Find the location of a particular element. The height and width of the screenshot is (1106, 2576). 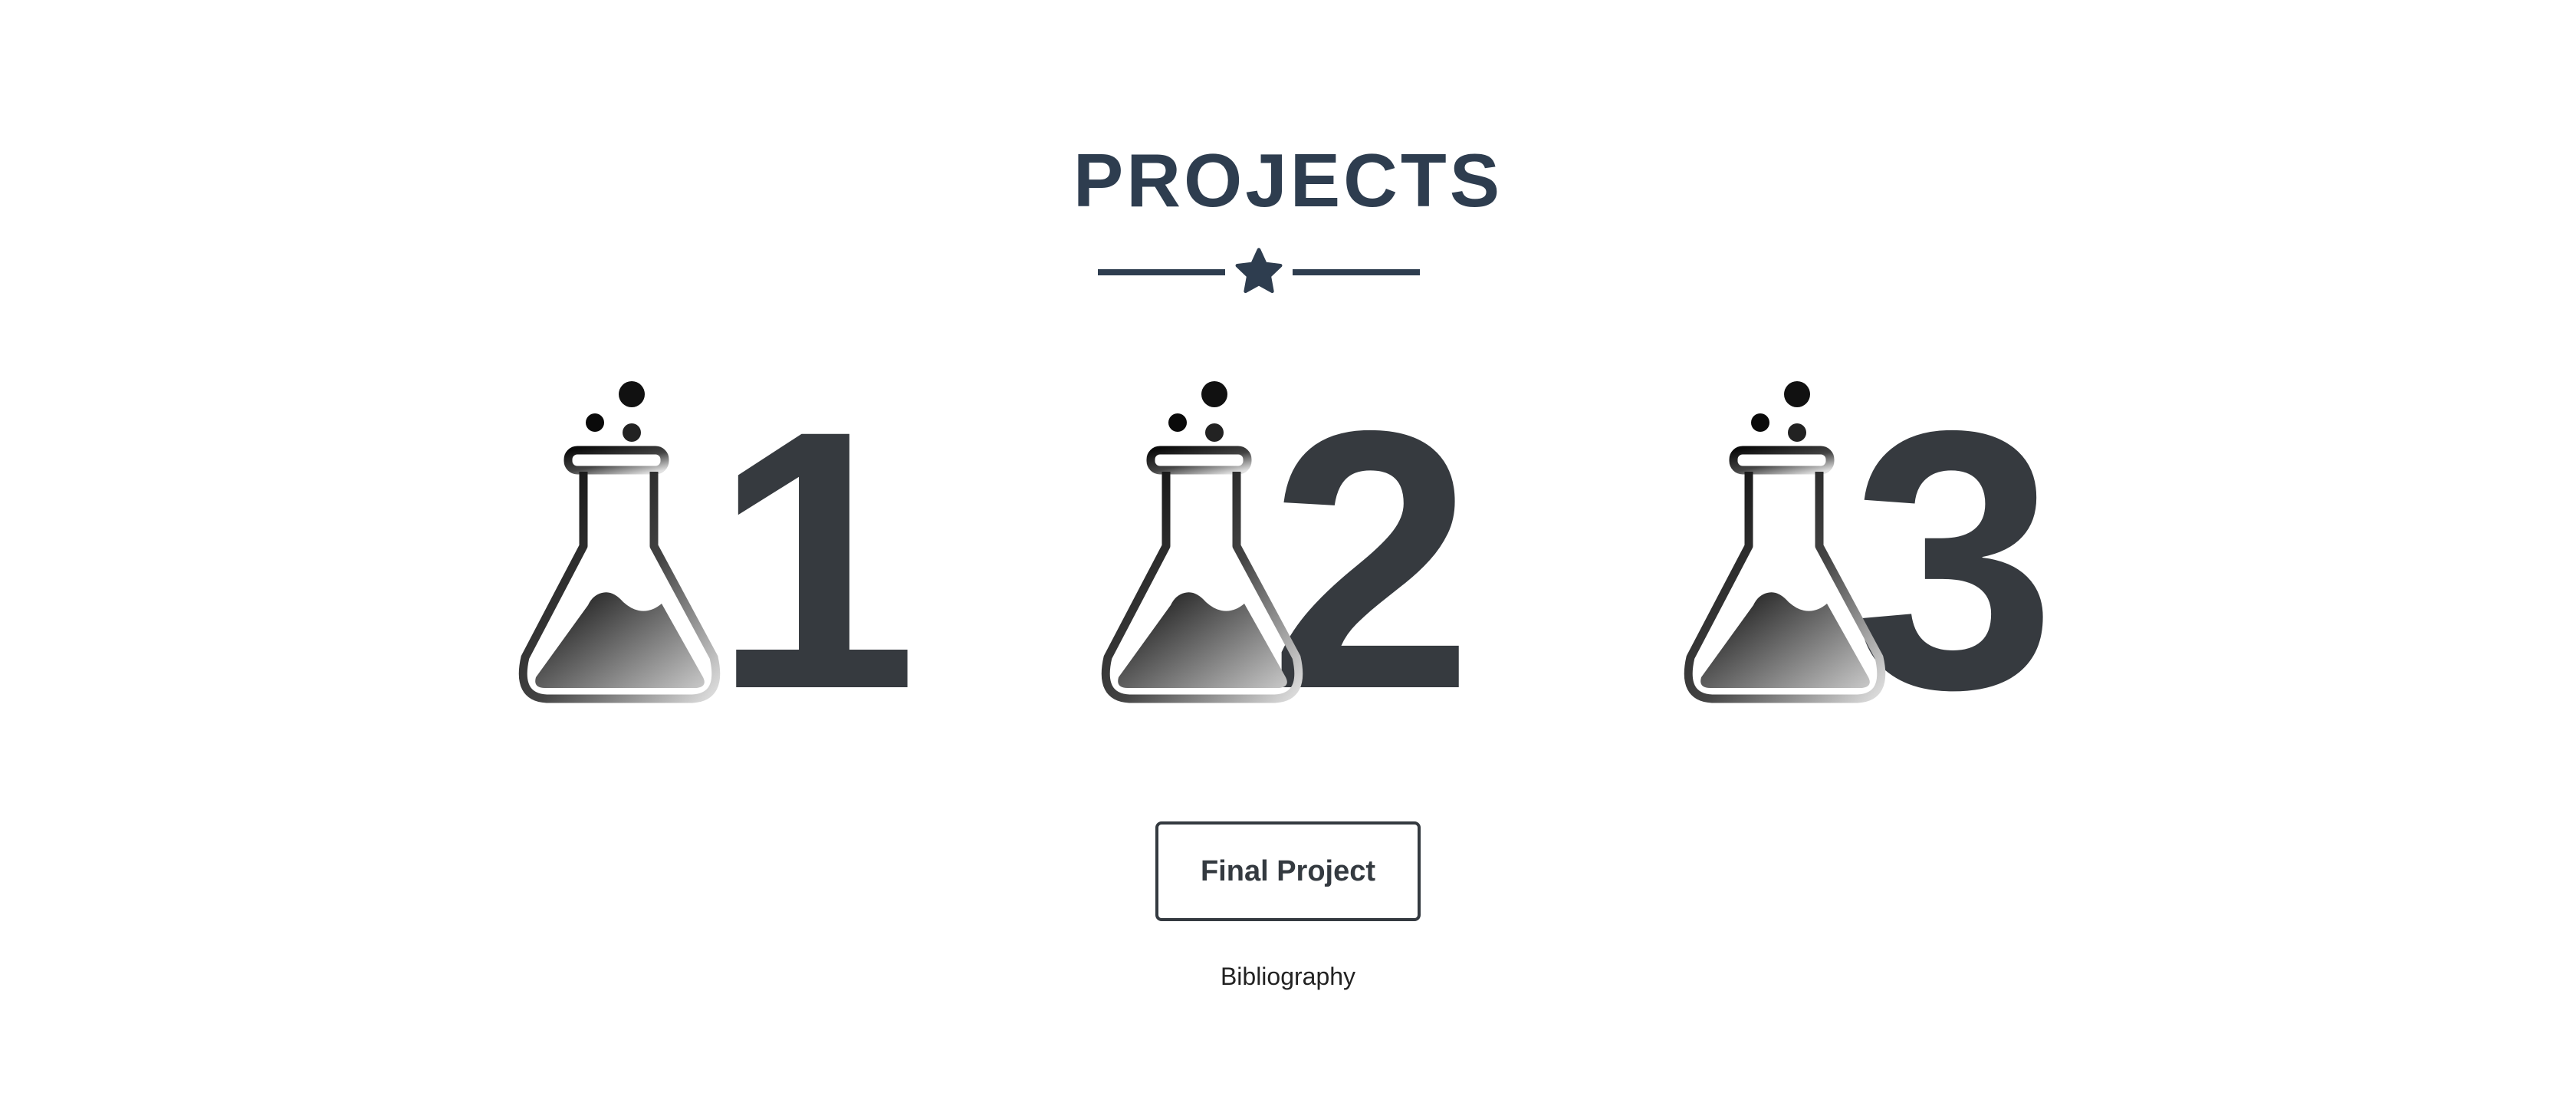

star-icon is located at coordinates (1259, 271).